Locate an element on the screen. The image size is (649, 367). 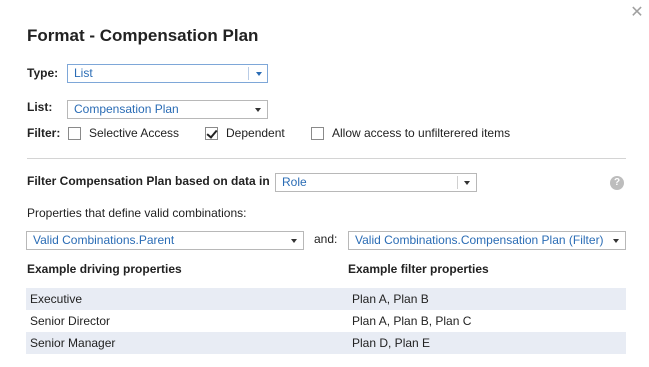
type-select-value: List is located at coordinates (83, 73).